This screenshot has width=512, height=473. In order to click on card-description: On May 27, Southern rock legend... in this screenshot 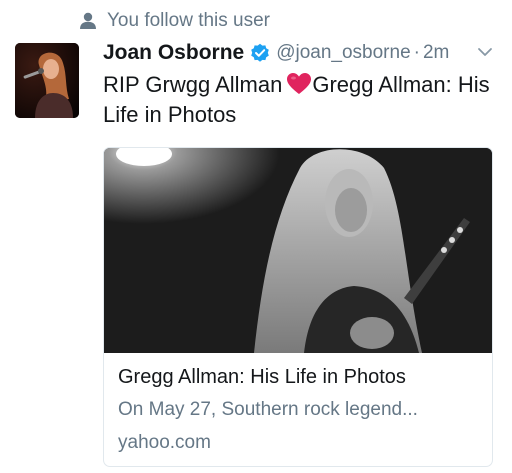, I will do `click(268, 409)`.